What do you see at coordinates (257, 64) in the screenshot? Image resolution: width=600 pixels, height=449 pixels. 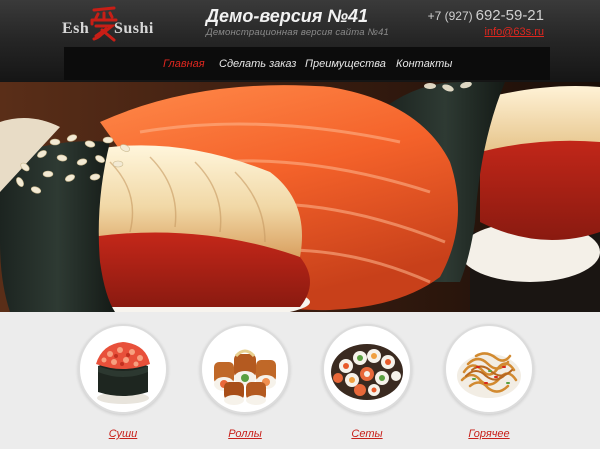 I see `nav-item-order: Сделать заказ` at bounding box center [257, 64].